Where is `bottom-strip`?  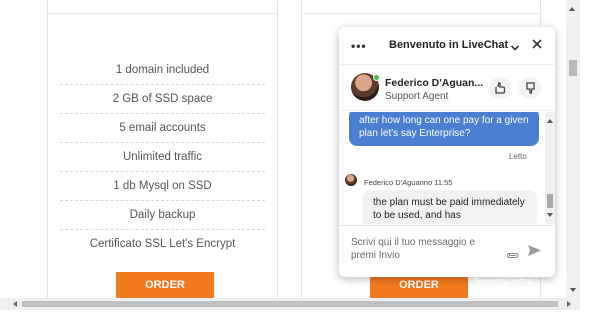
bottom-strip is located at coordinates (301, 313).